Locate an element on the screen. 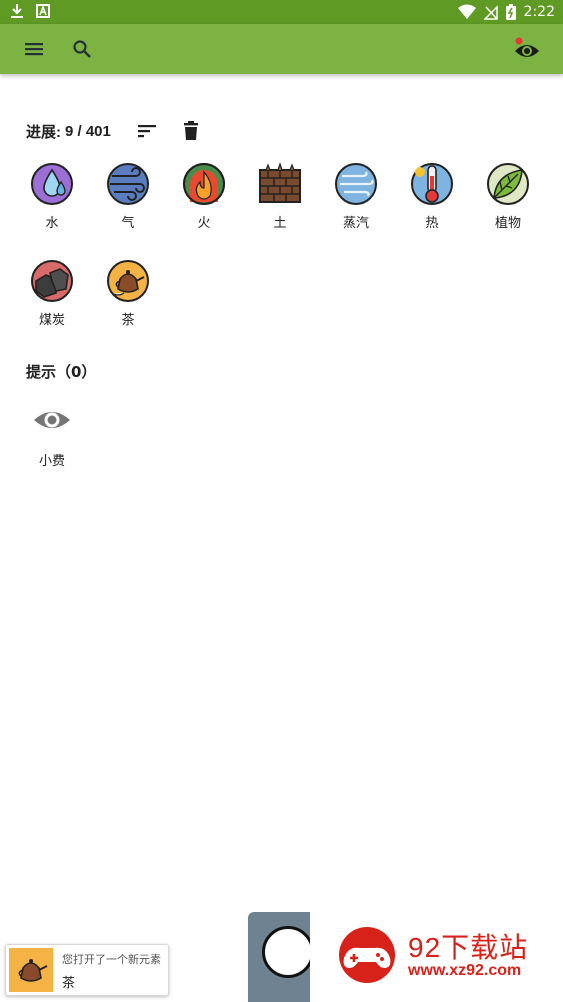  earth-soil-icon is located at coordinates (280, 182).